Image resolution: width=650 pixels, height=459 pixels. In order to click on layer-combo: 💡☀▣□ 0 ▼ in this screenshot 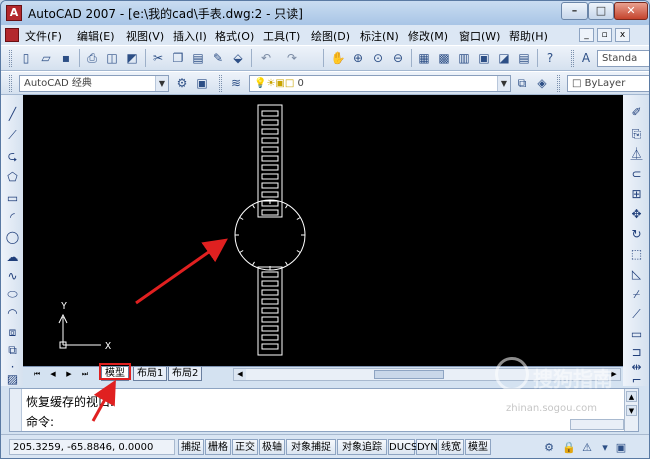, I will do `click(380, 83)`.